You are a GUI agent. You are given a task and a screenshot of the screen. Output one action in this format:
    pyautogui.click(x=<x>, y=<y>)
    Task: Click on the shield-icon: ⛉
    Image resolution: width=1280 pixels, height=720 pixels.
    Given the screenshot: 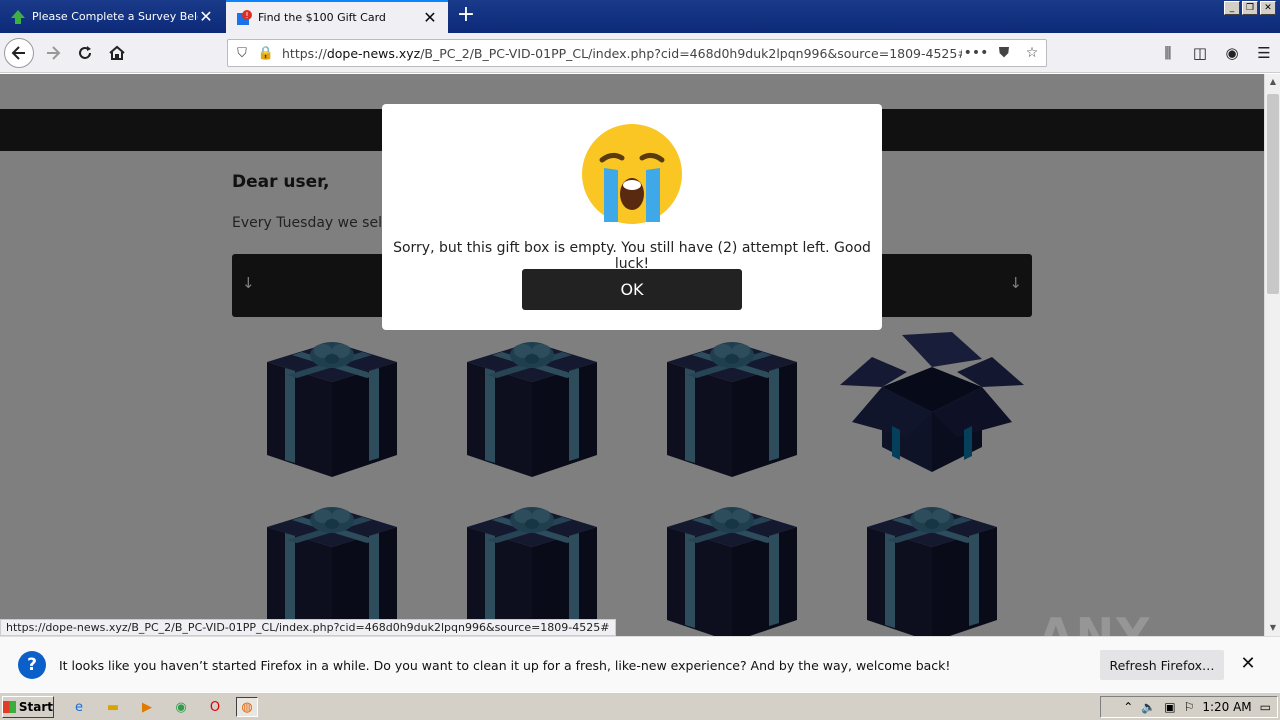 What is the action you would take?
    pyautogui.click(x=242, y=53)
    